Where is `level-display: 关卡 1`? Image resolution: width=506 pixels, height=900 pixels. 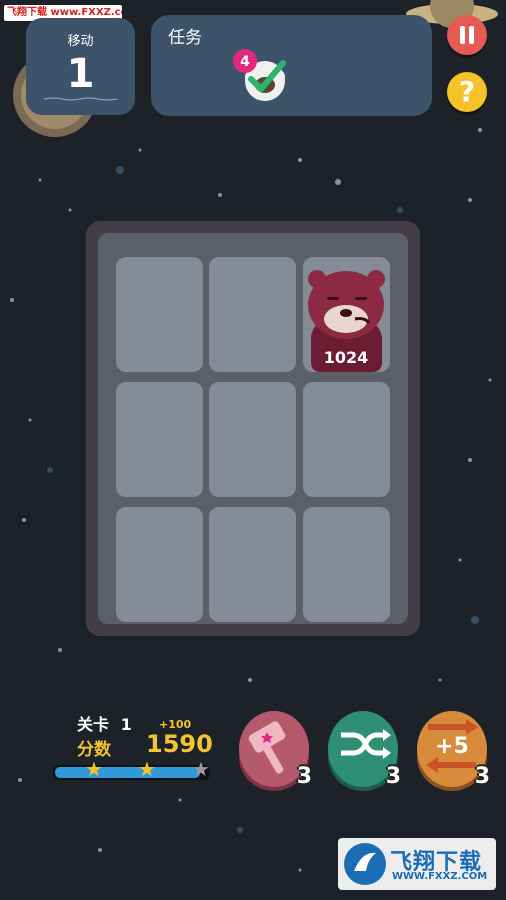
level-display: 关卡 1 is located at coordinates (104, 723).